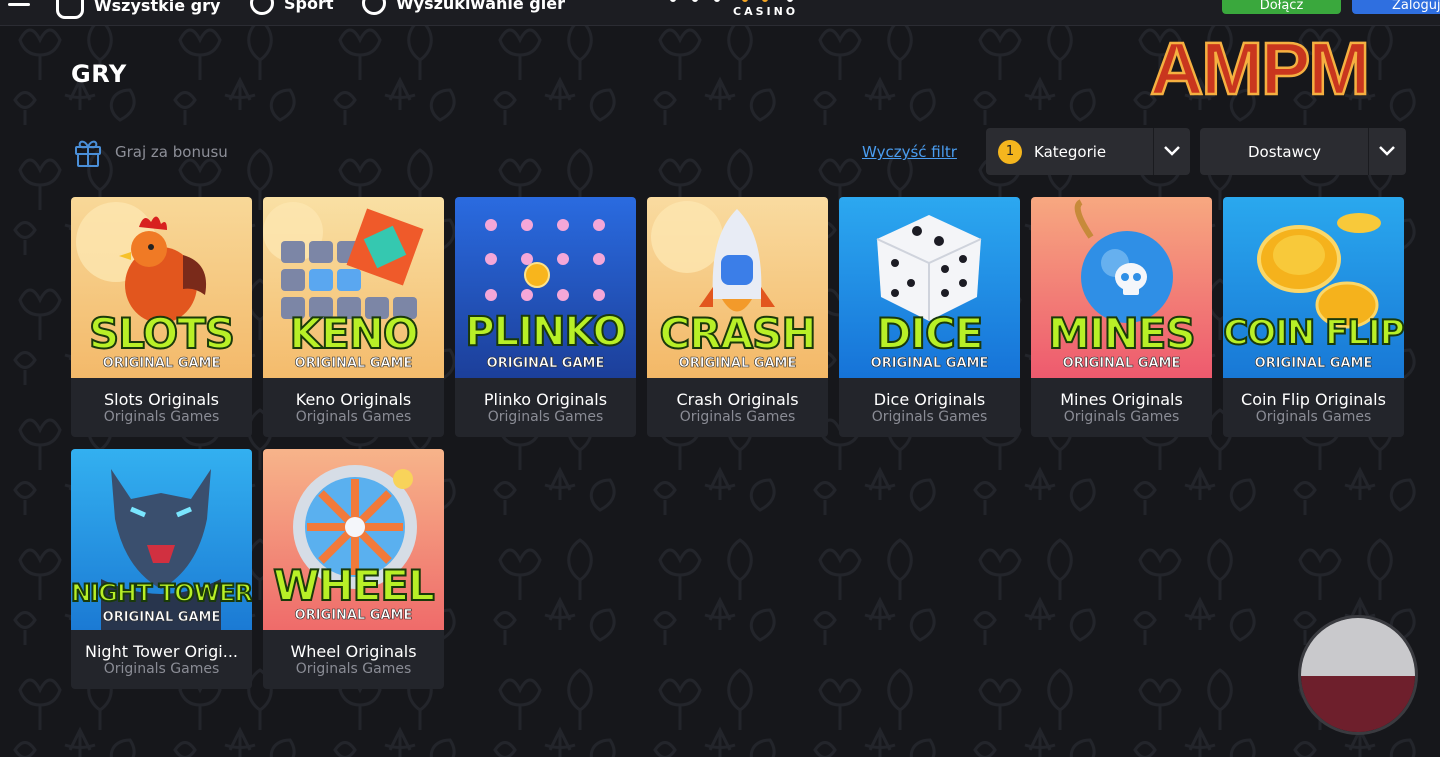  Describe the element at coordinates (929, 399) in the screenshot. I see `game-name: Dice Originals` at that location.